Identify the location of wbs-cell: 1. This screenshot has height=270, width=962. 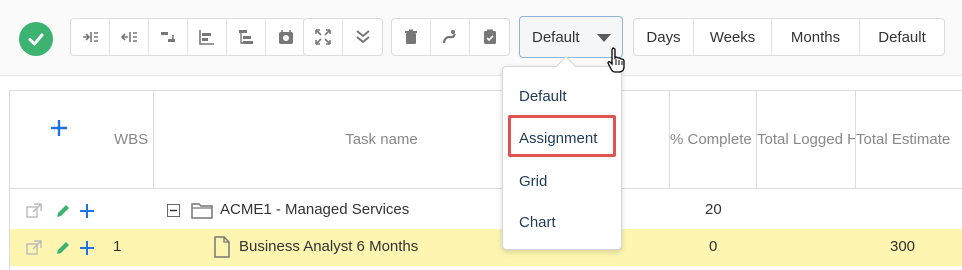
(117, 246).